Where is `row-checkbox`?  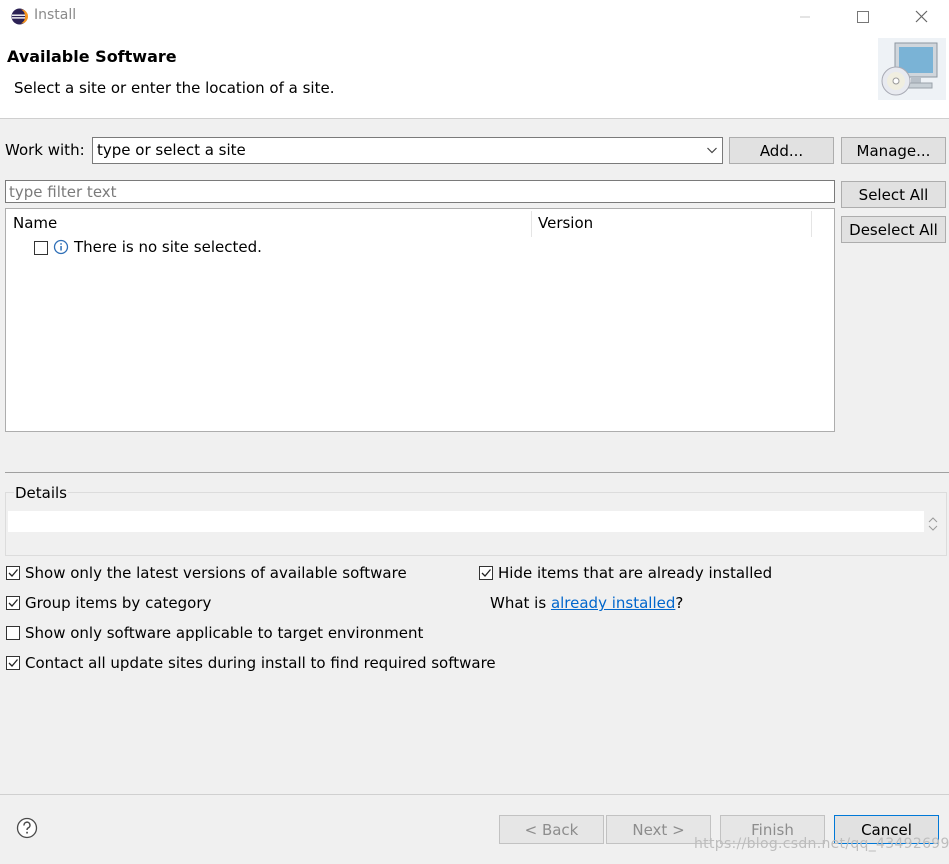 row-checkbox is located at coordinates (41, 248).